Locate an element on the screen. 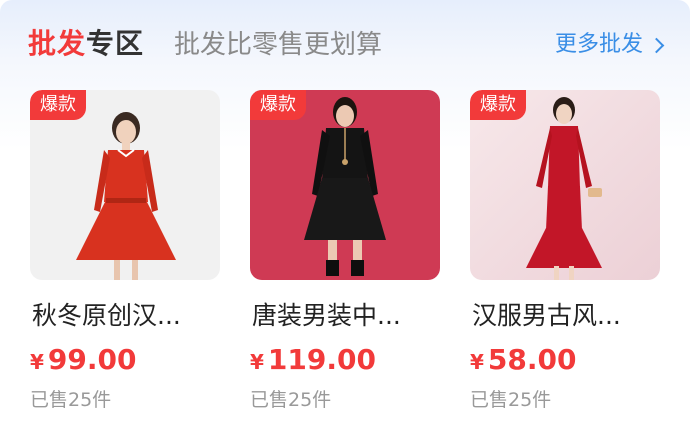 Image resolution: width=690 pixels, height=436 pixels. price-value: 99.00 is located at coordinates (92, 359).